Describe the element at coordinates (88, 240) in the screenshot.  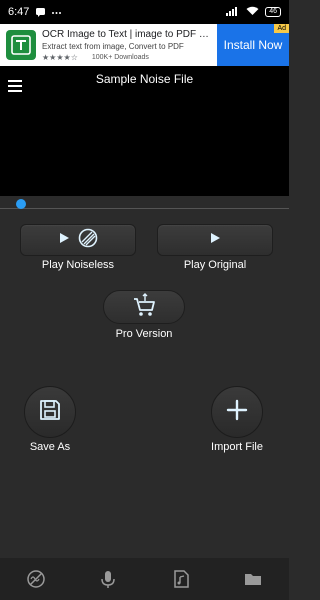
I see `noise-filter-icon` at that location.